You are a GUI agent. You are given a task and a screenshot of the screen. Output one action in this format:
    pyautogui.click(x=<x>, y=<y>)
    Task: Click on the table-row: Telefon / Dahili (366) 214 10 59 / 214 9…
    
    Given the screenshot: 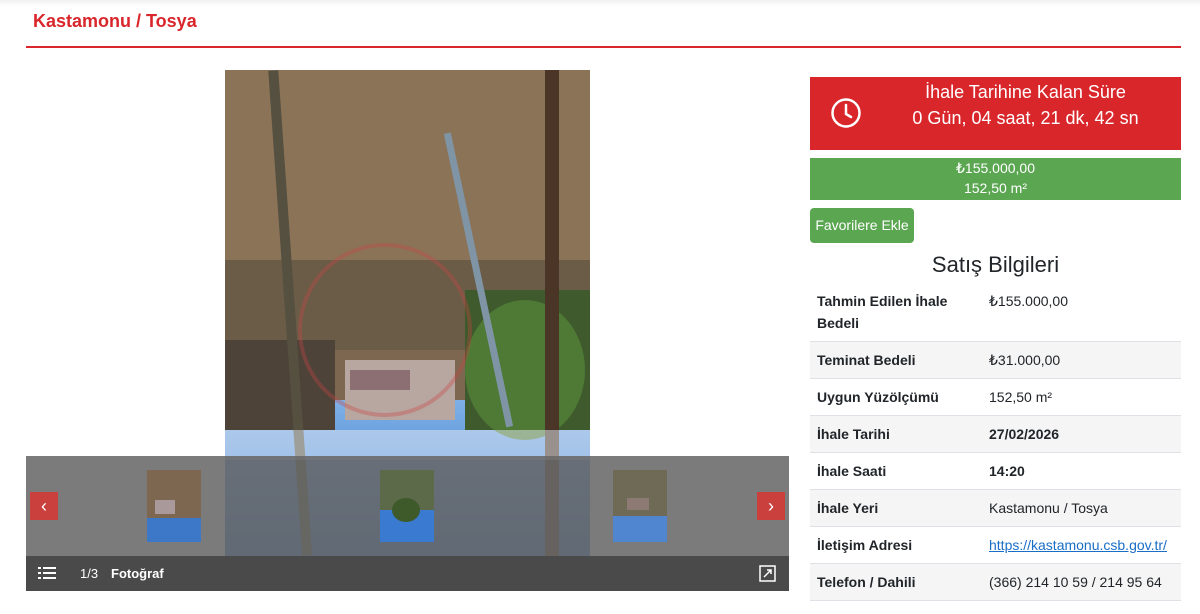 What is the action you would take?
    pyautogui.click(x=995, y=582)
    